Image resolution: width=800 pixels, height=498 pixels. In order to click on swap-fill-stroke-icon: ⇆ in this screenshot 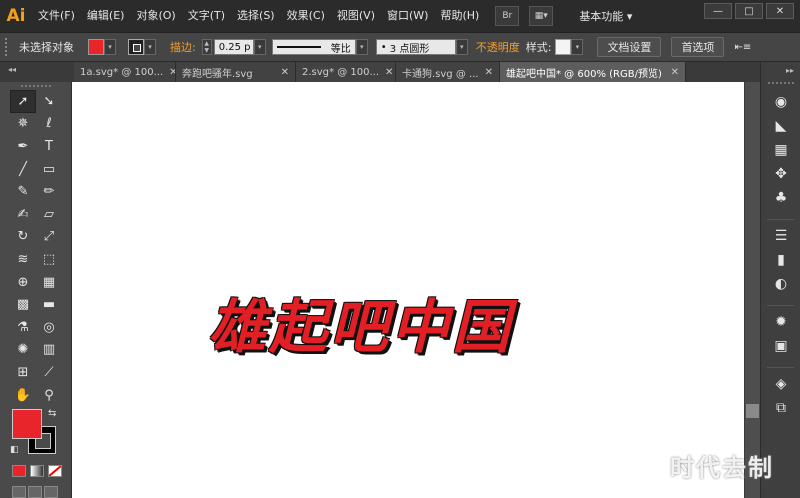, I will do `click(52, 413)`.